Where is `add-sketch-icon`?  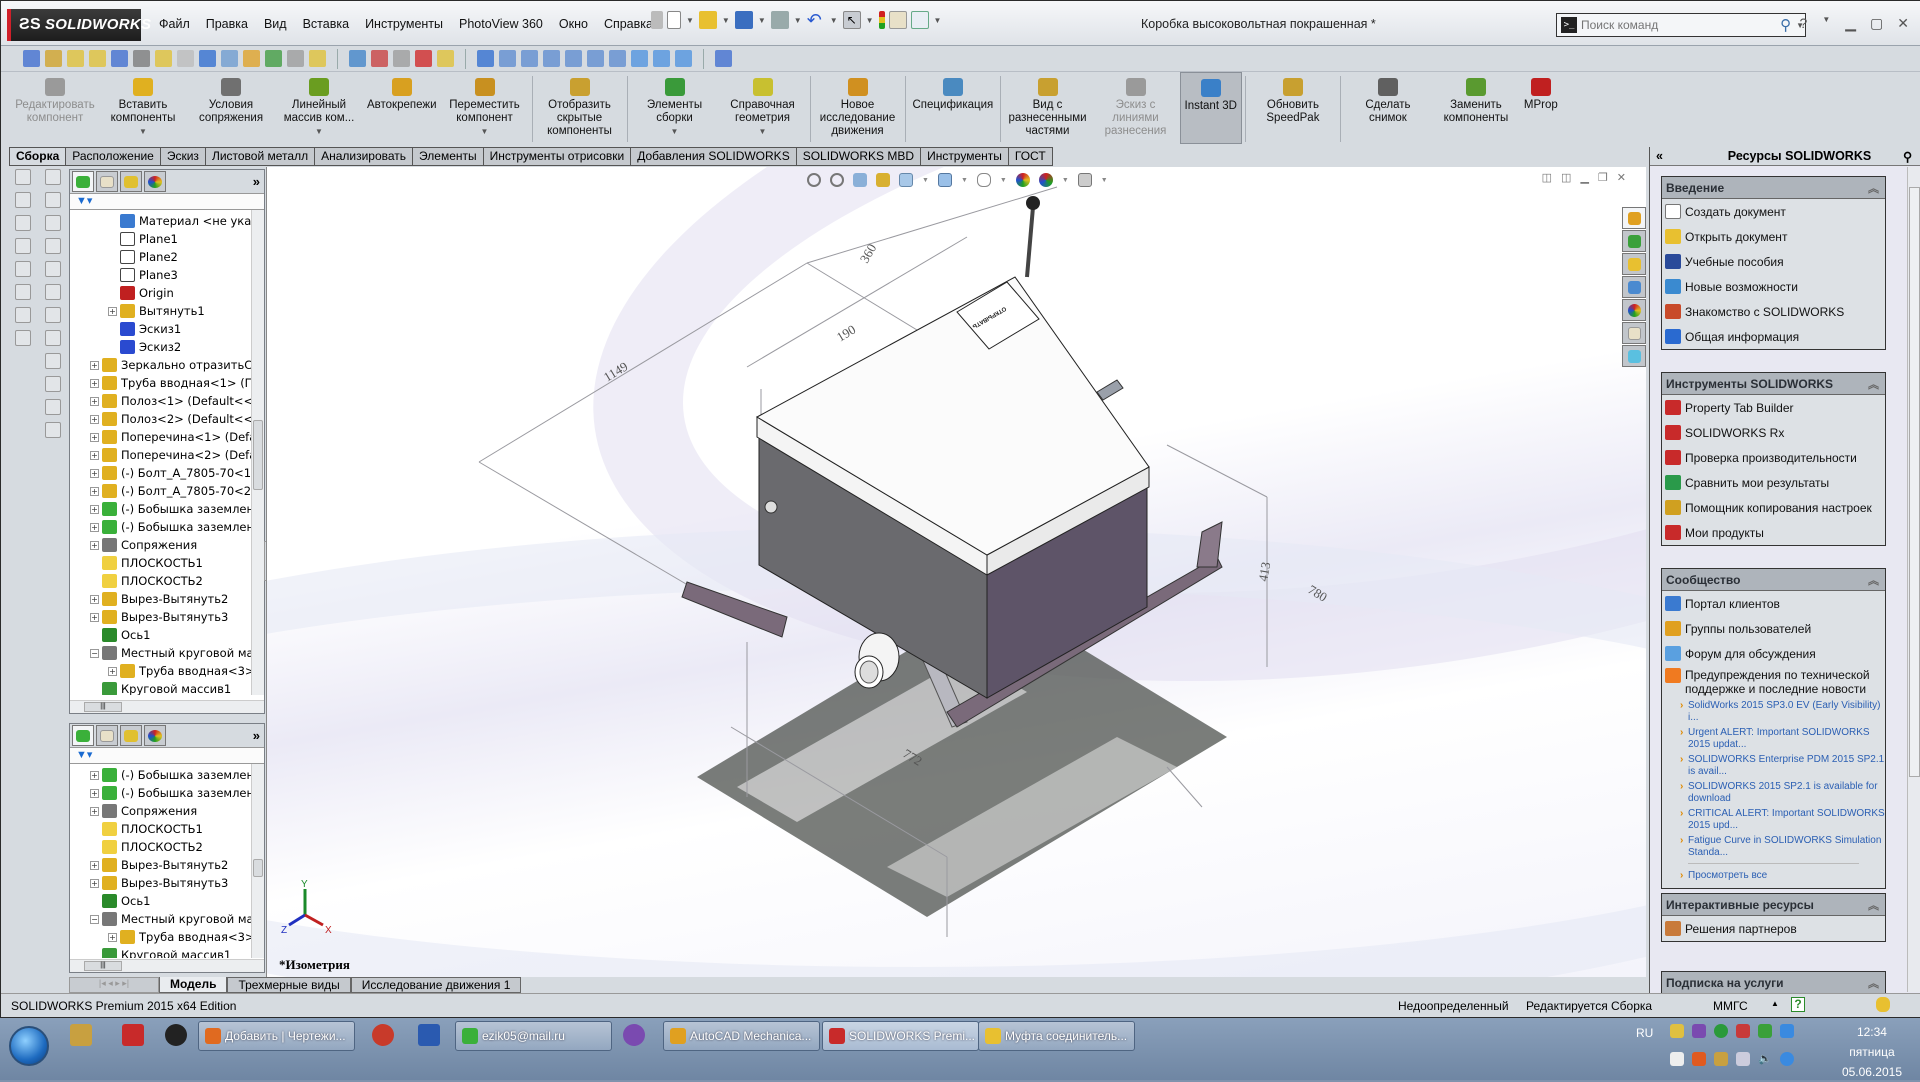
add-sketch-icon is located at coordinates (53, 361).